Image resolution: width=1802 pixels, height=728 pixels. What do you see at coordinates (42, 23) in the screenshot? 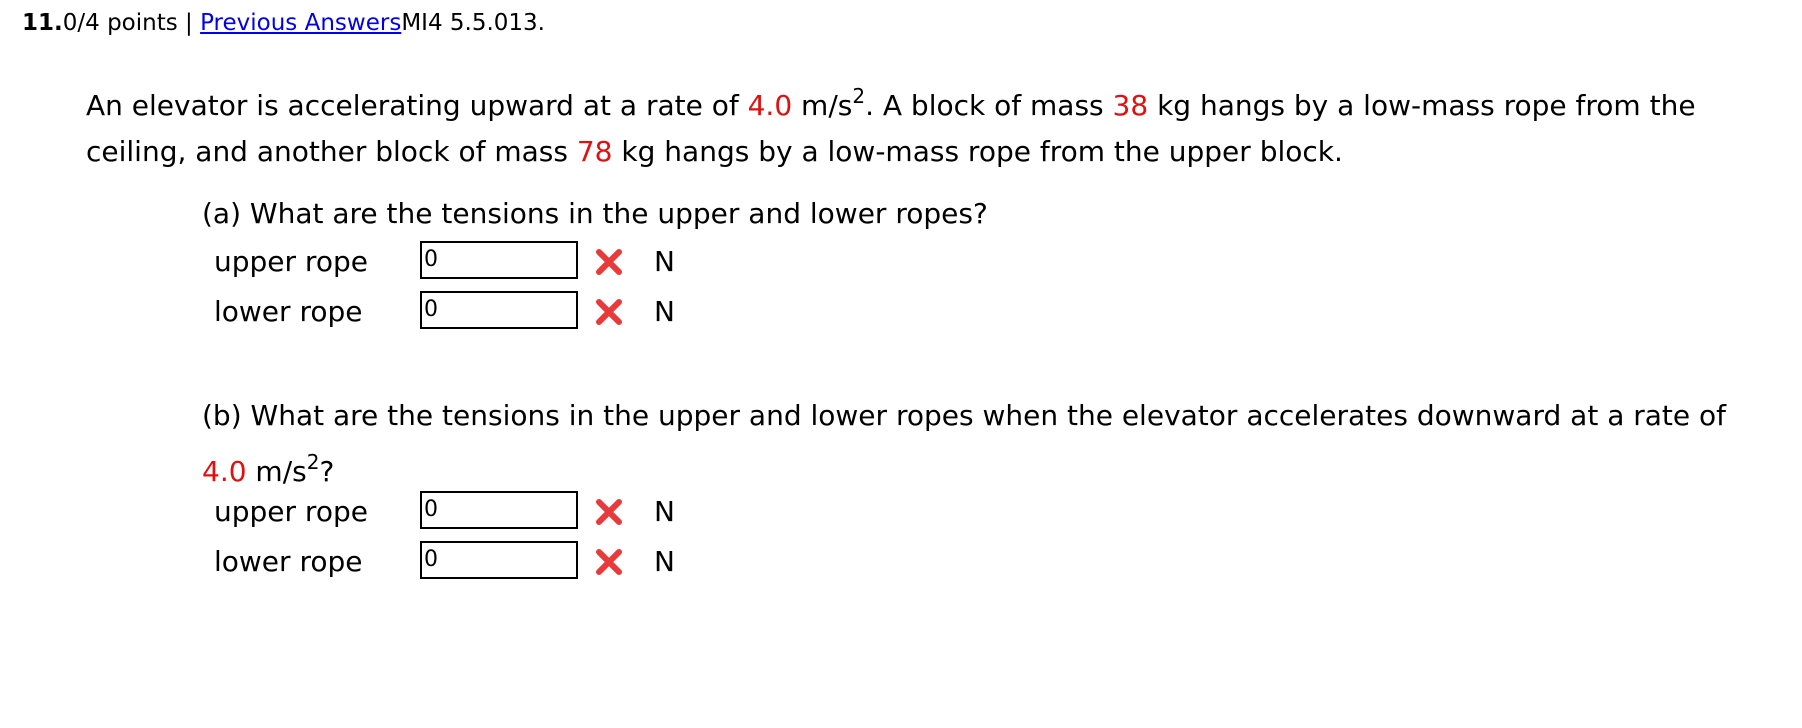
I see `question-number: 11.` at bounding box center [42, 23].